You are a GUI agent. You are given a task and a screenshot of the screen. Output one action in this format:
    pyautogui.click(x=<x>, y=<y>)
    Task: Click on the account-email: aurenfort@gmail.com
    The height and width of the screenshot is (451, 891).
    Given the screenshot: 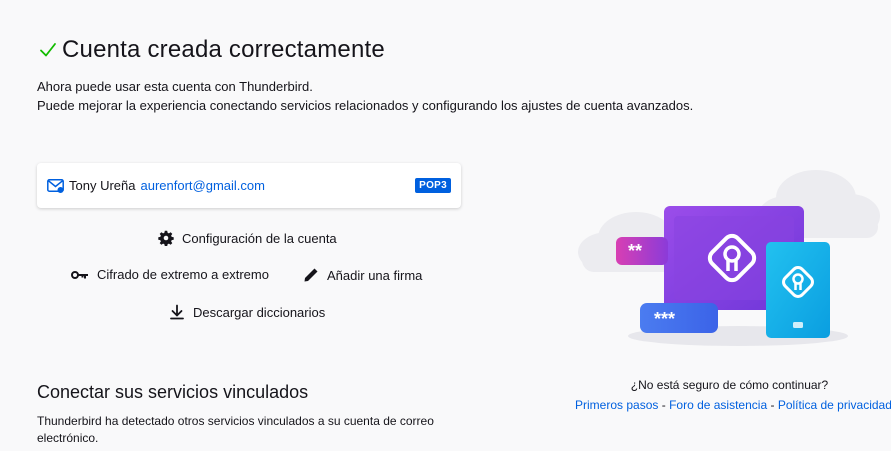 What is the action you would take?
    pyautogui.click(x=202, y=185)
    